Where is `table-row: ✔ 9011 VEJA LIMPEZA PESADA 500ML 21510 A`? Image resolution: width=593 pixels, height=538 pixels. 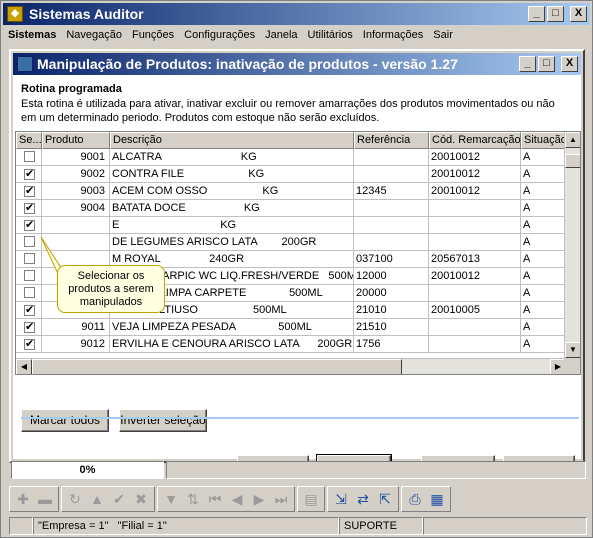
table-row: ✔ 9011 VEJA LIMPEZA PESADA 500ML 21510 A is located at coordinates (291, 327).